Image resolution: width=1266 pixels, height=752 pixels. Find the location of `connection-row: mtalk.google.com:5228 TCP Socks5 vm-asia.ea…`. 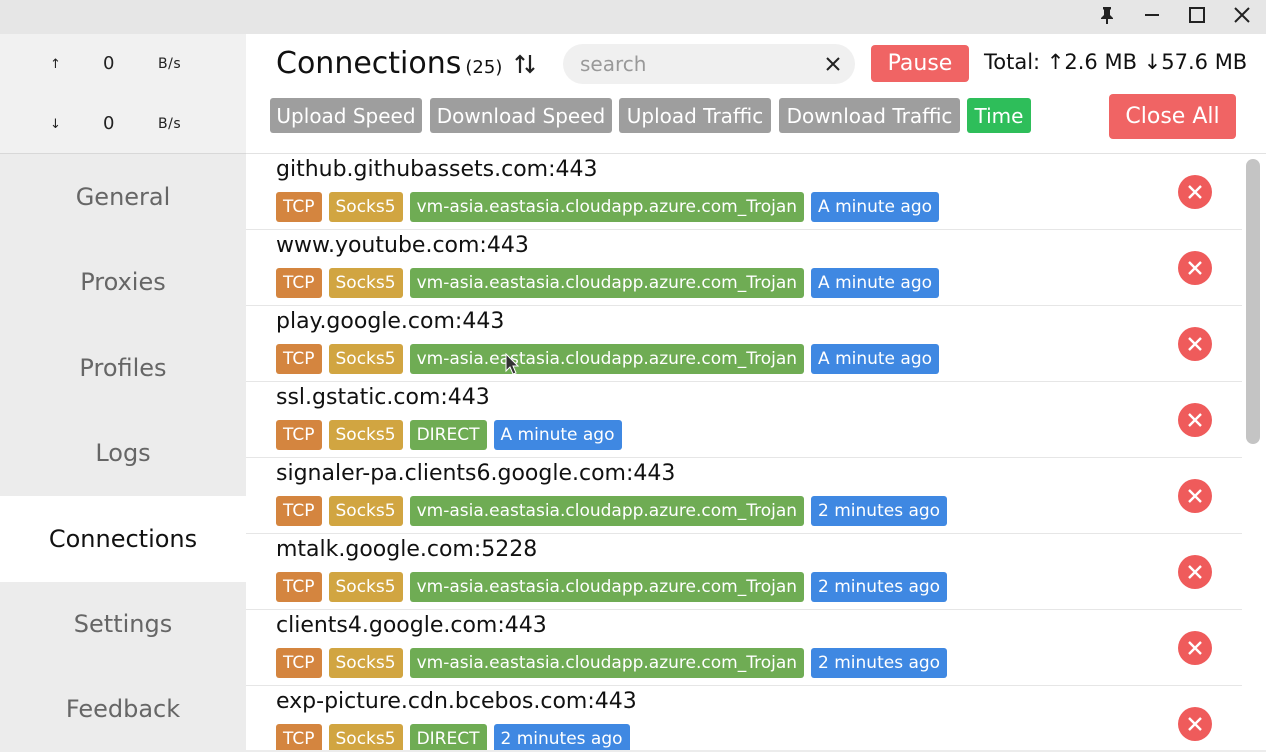

connection-row: mtalk.google.com:5228 TCP Socks5 vm-asia.ea… is located at coordinates (744, 572).